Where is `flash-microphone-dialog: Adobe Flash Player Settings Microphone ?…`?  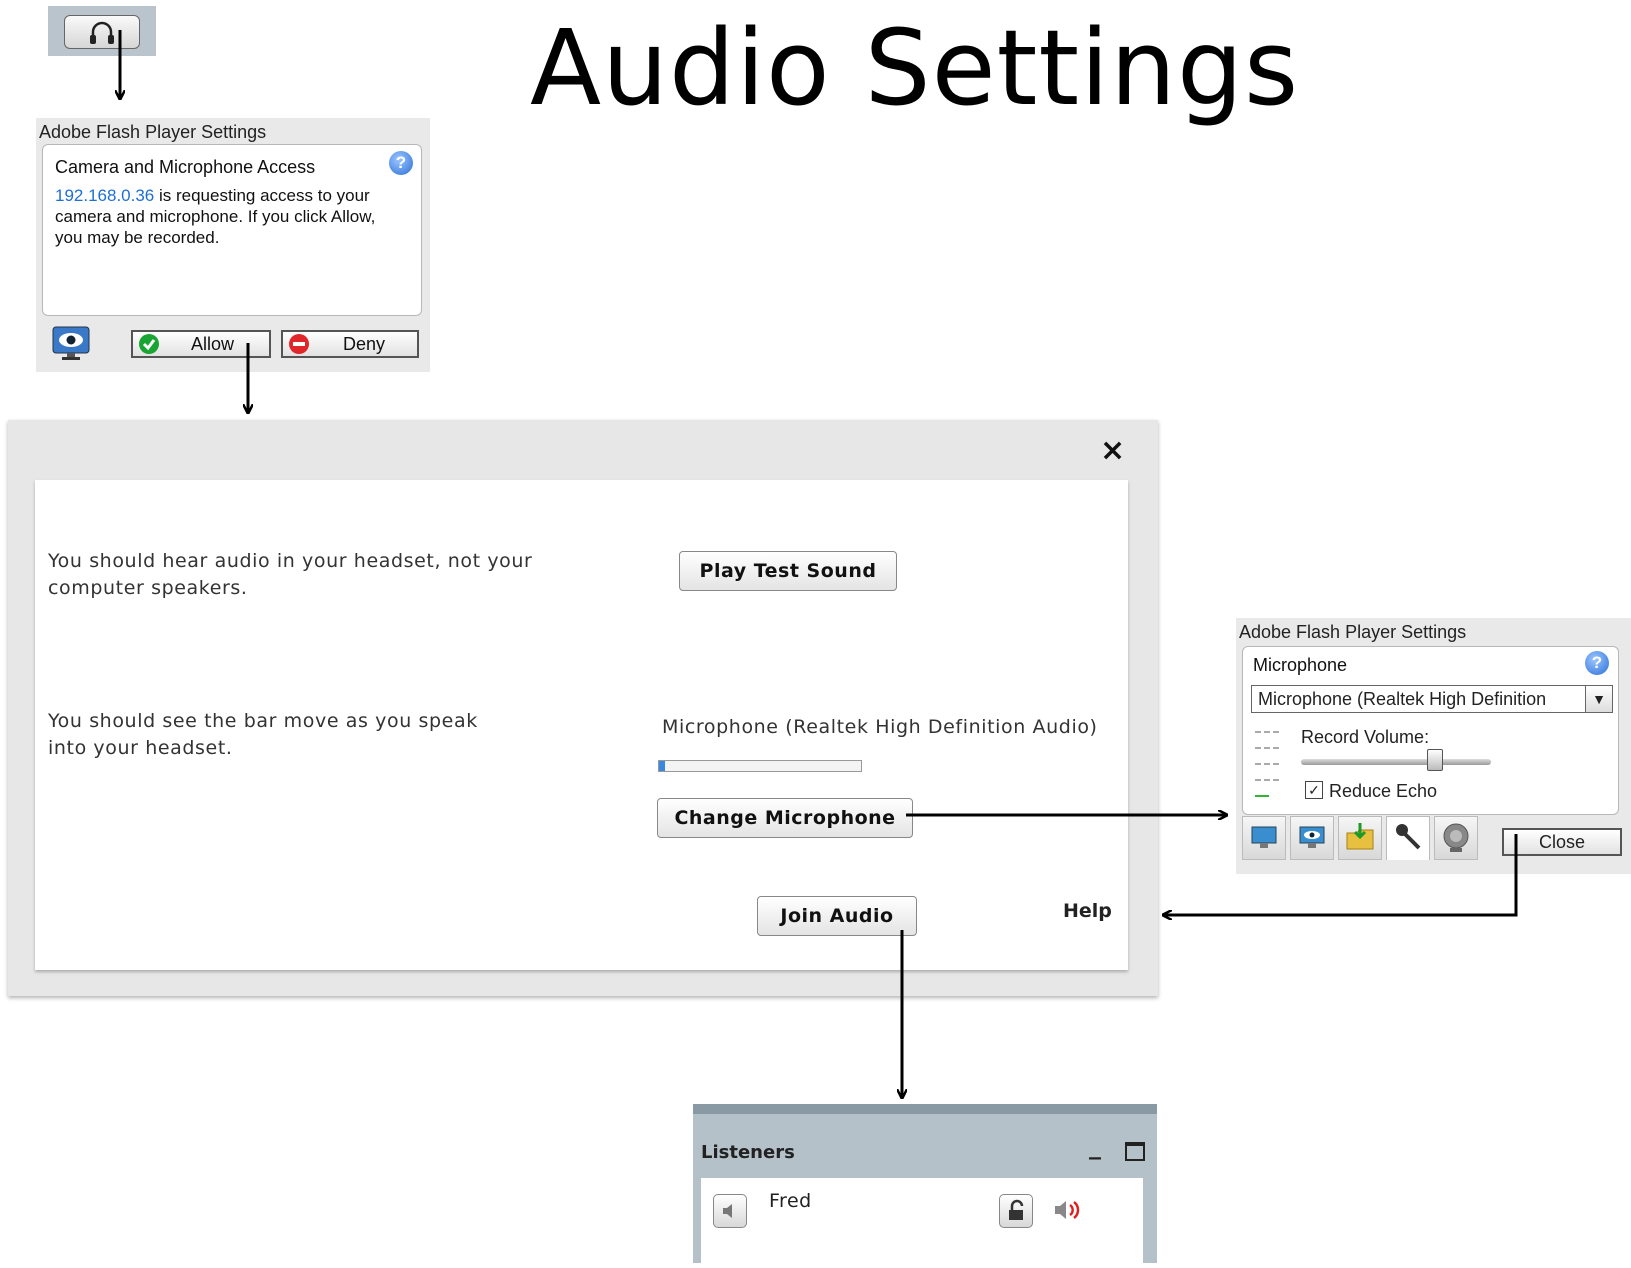 flash-microphone-dialog: Adobe Flash Player Settings Microphone ?… is located at coordinates (1433, 746).